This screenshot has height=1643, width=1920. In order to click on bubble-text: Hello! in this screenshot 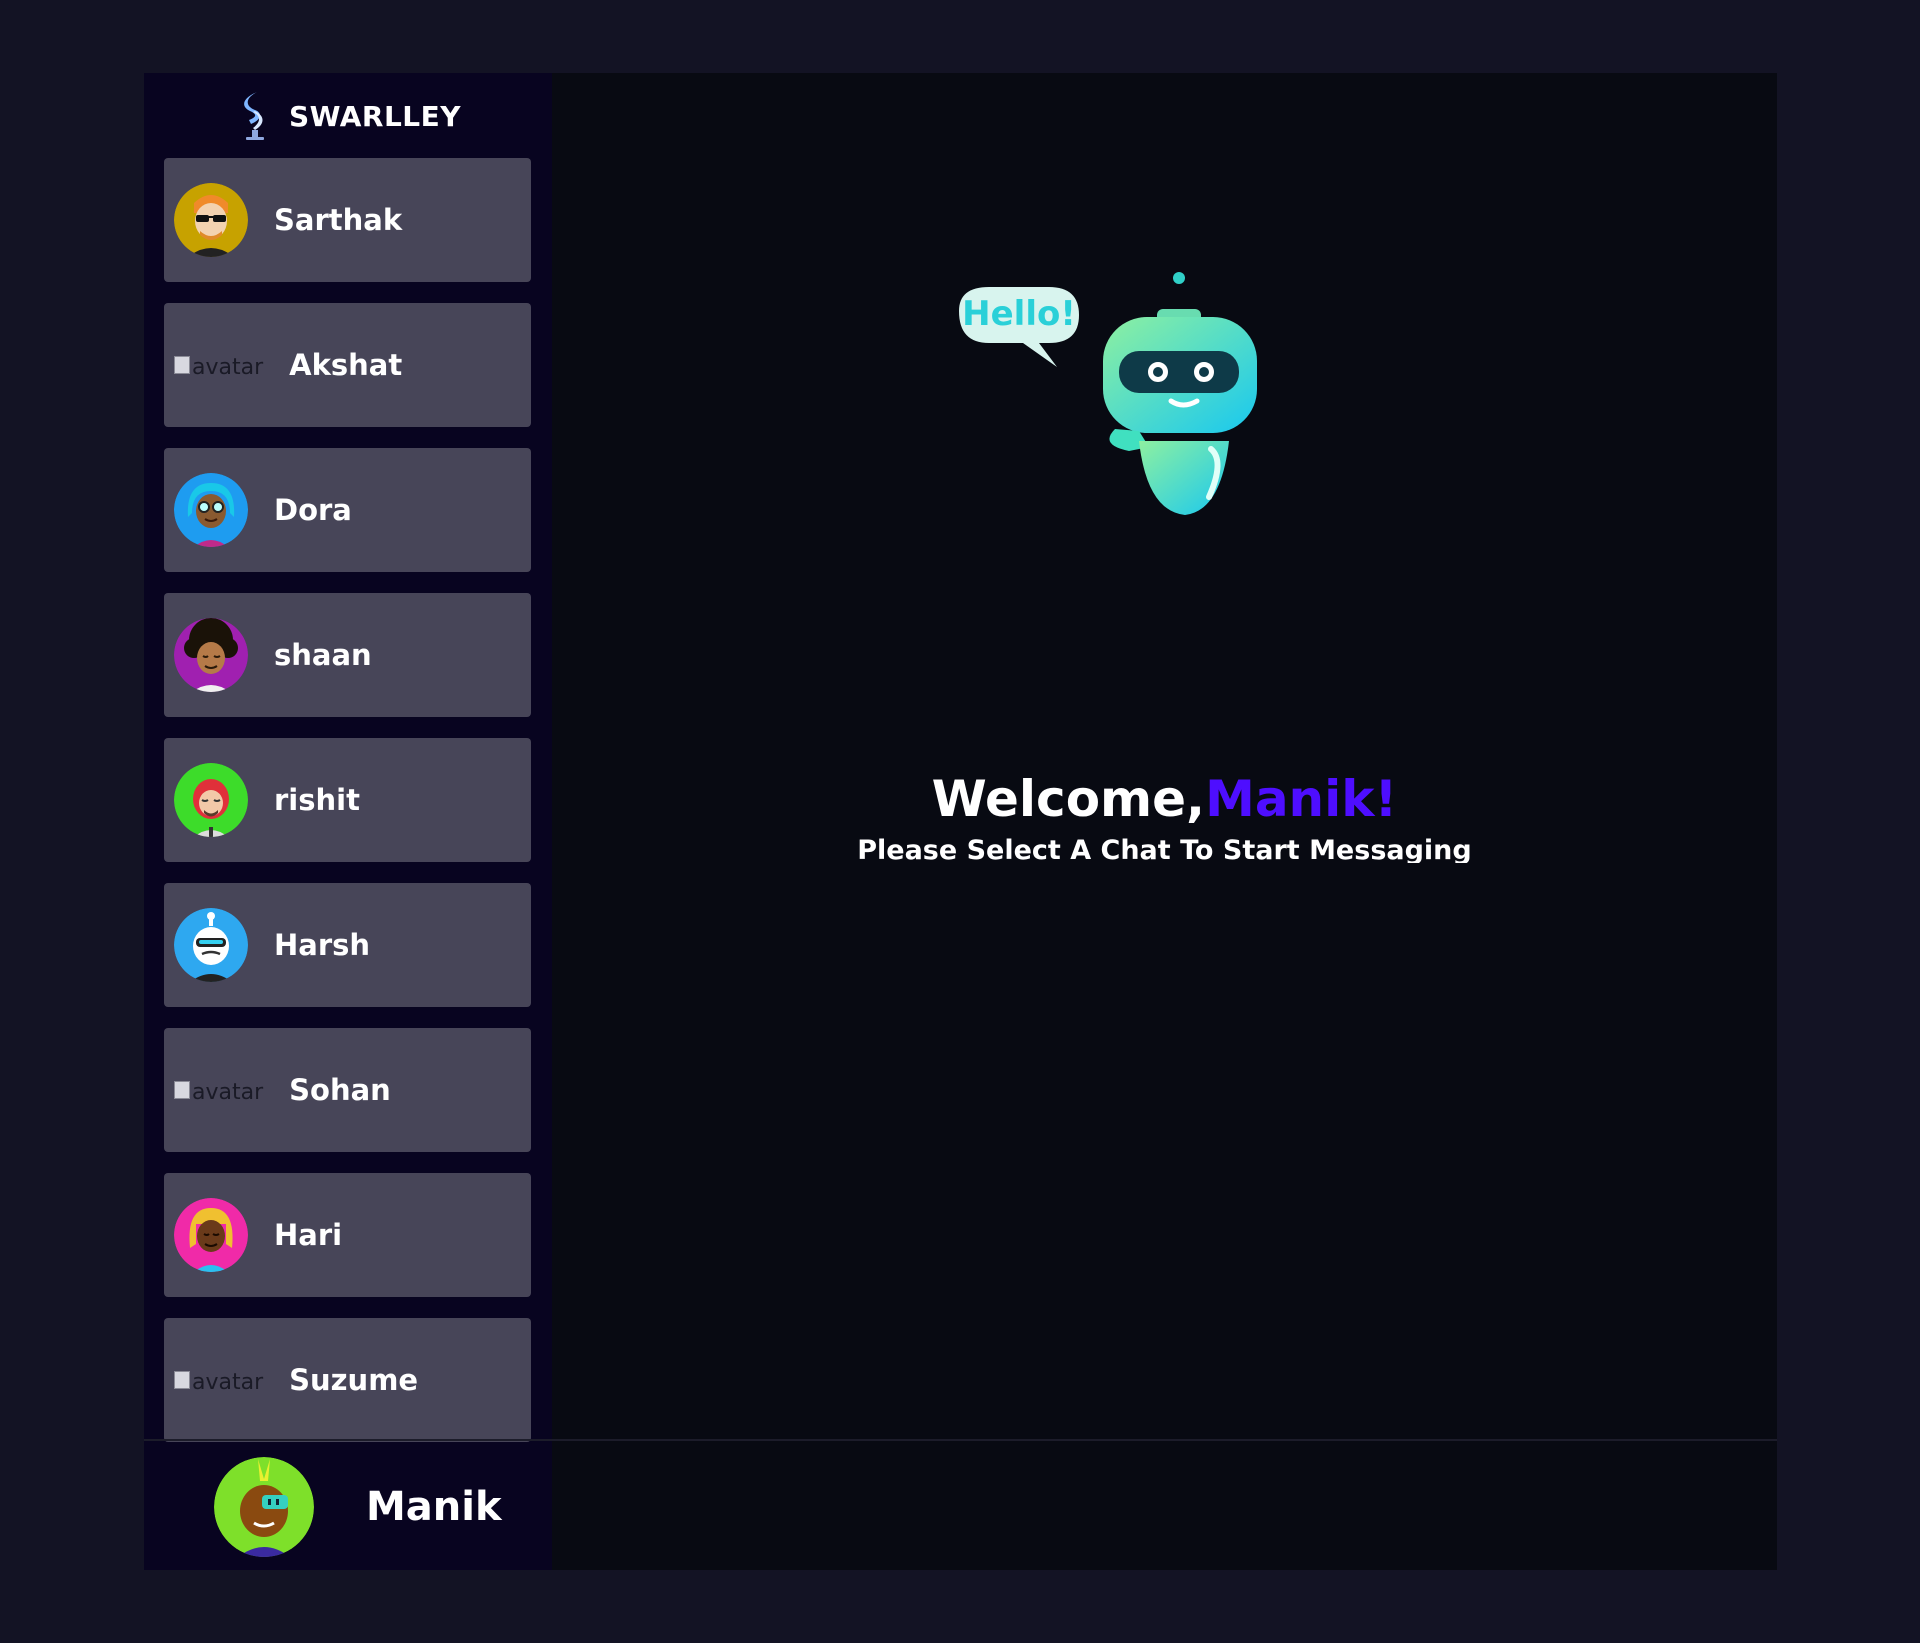, I will do `click(1019, 314)`.